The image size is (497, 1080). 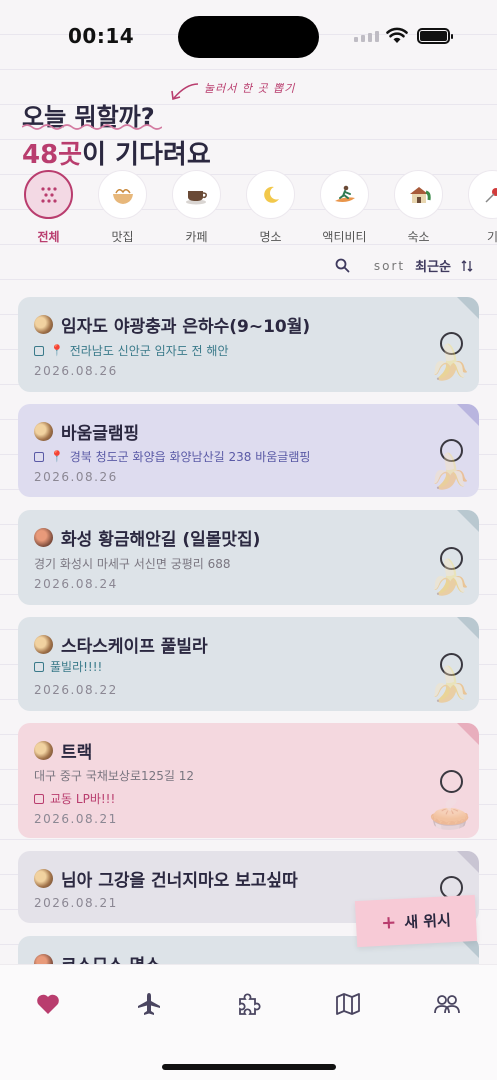 I want to click on place-count: 48곳, so click(x=52, y=155).